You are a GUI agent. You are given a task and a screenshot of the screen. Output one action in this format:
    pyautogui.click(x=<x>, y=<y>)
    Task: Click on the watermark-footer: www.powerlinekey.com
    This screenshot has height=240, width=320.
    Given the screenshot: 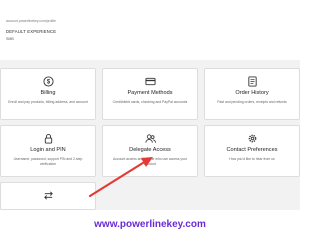 What is the action you would take?
    pyautogui.click(x=150, y=226)
    